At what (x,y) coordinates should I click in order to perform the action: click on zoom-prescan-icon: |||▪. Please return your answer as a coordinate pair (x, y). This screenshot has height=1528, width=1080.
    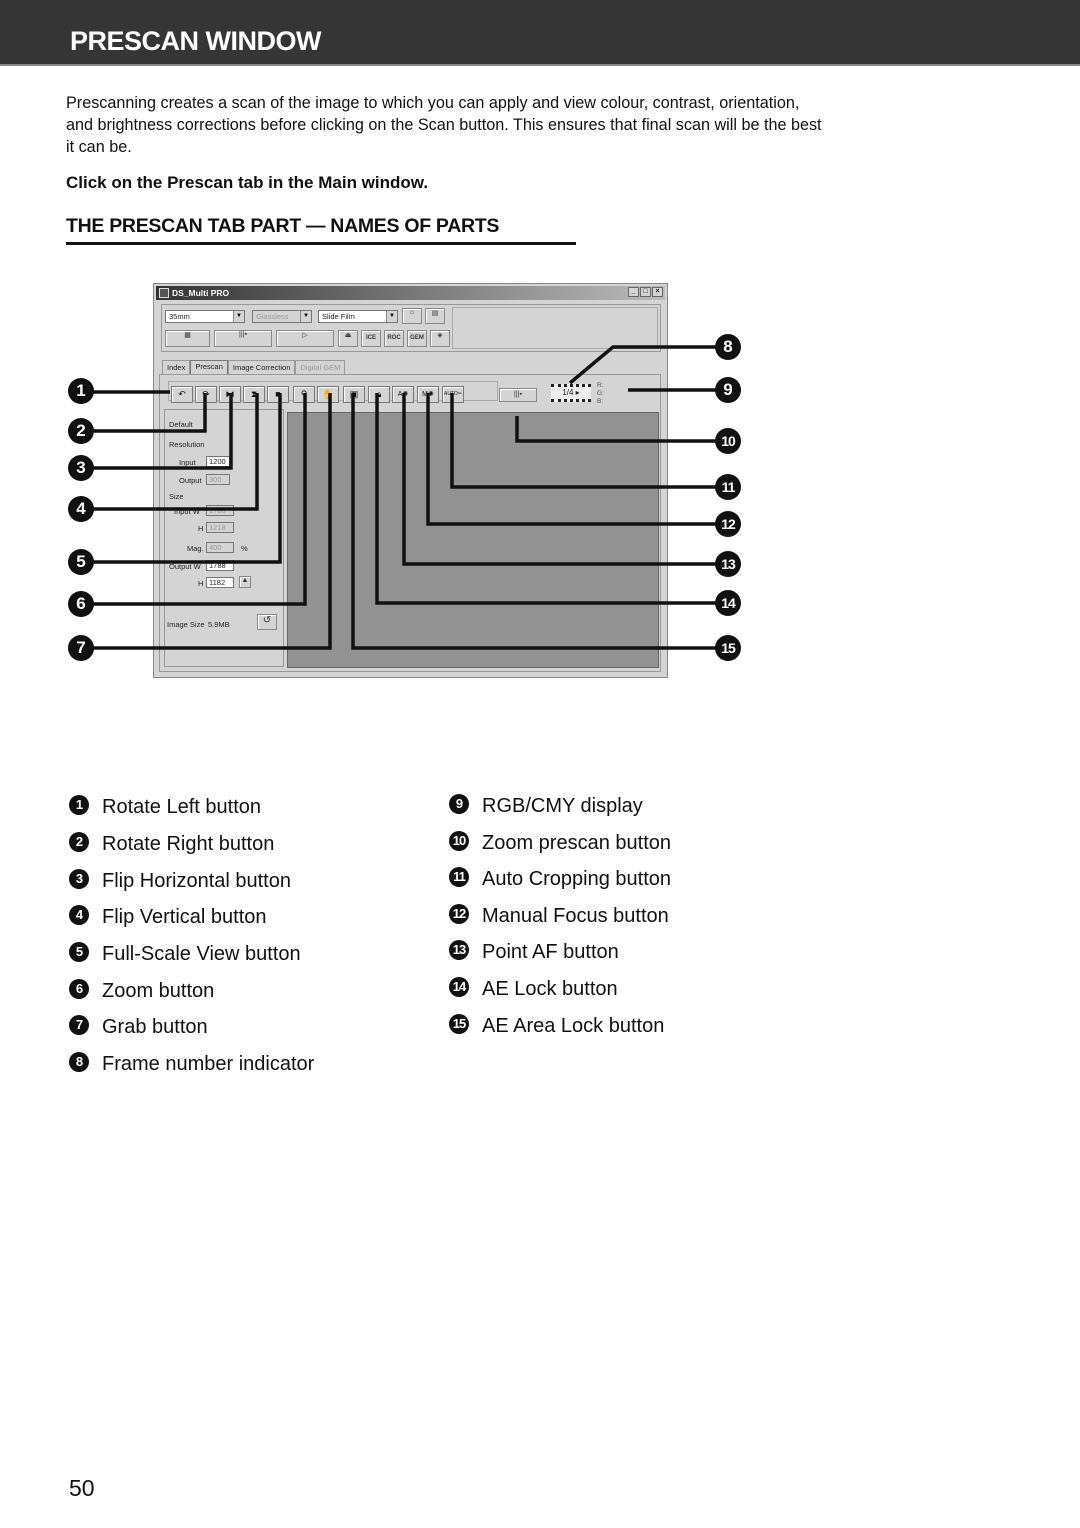
    Looking at the image, I should click on (518, 394).